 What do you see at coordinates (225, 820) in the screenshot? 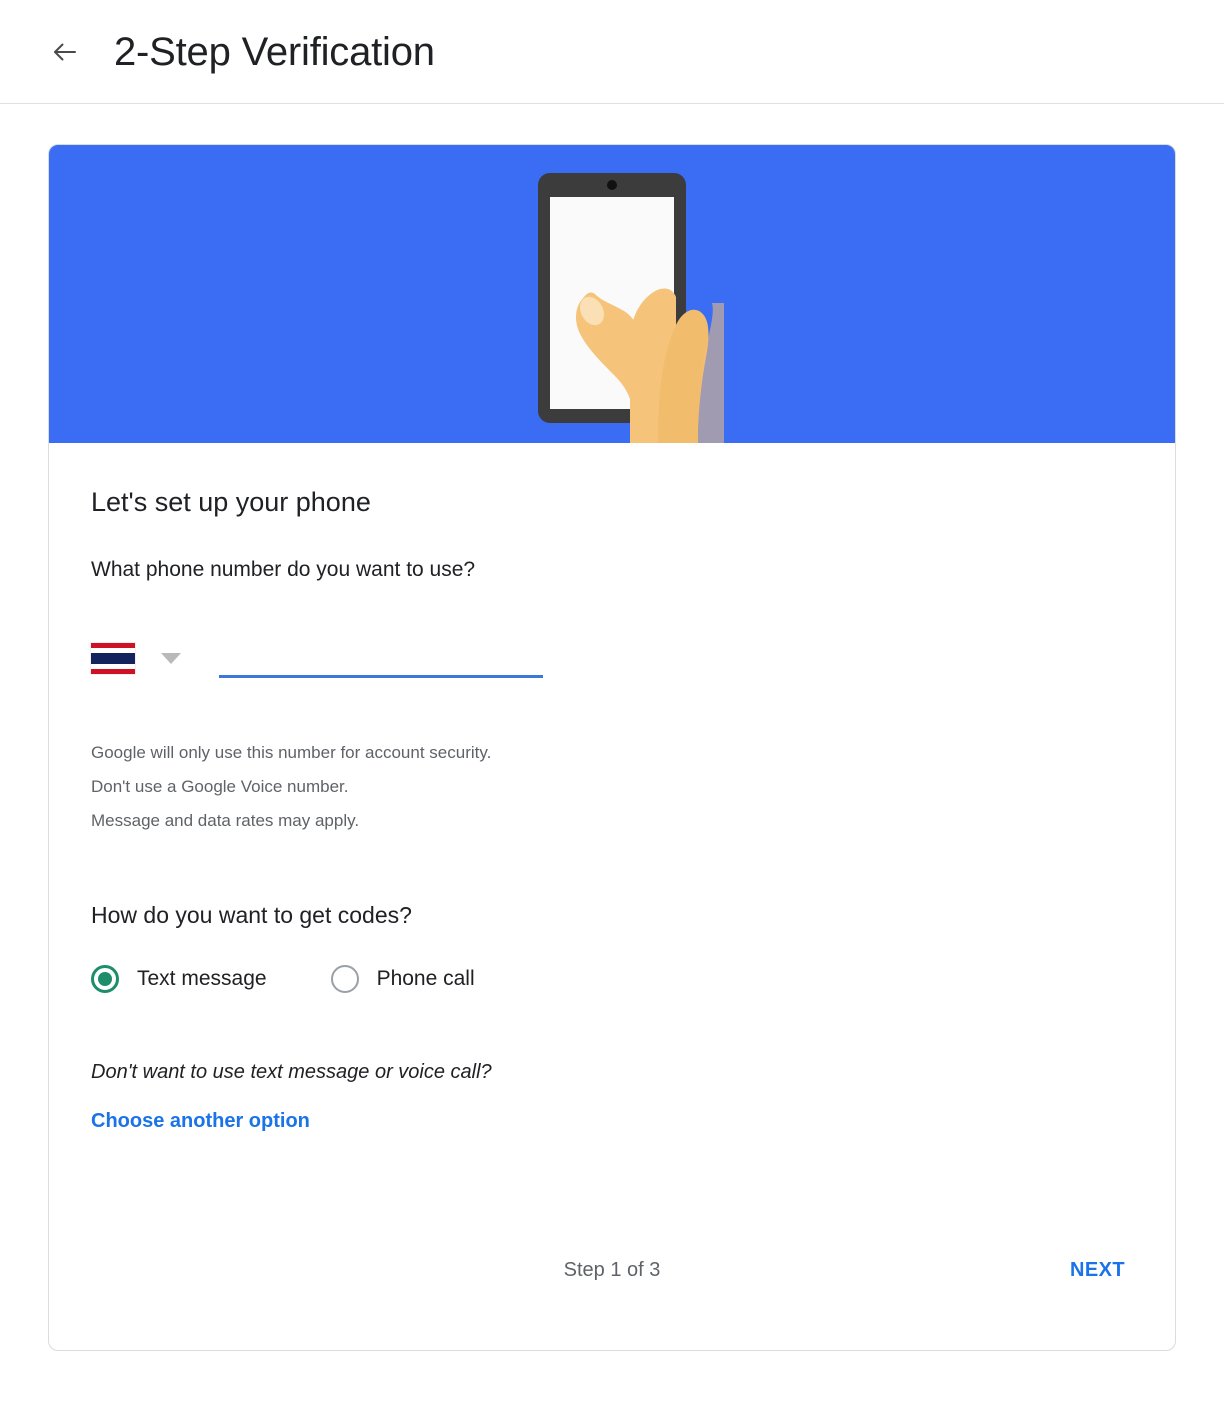
I see `helper-line: Message and data rates may apply.` at bounding box center [225, 820].